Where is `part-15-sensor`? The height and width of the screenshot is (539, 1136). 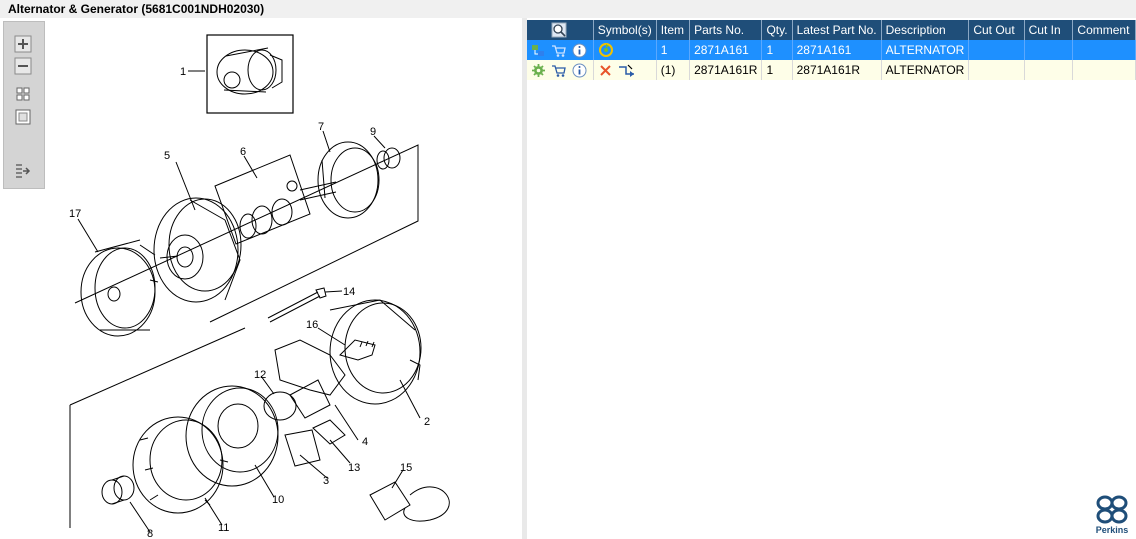
part-15-sensor is located at coordinates (409, 501).